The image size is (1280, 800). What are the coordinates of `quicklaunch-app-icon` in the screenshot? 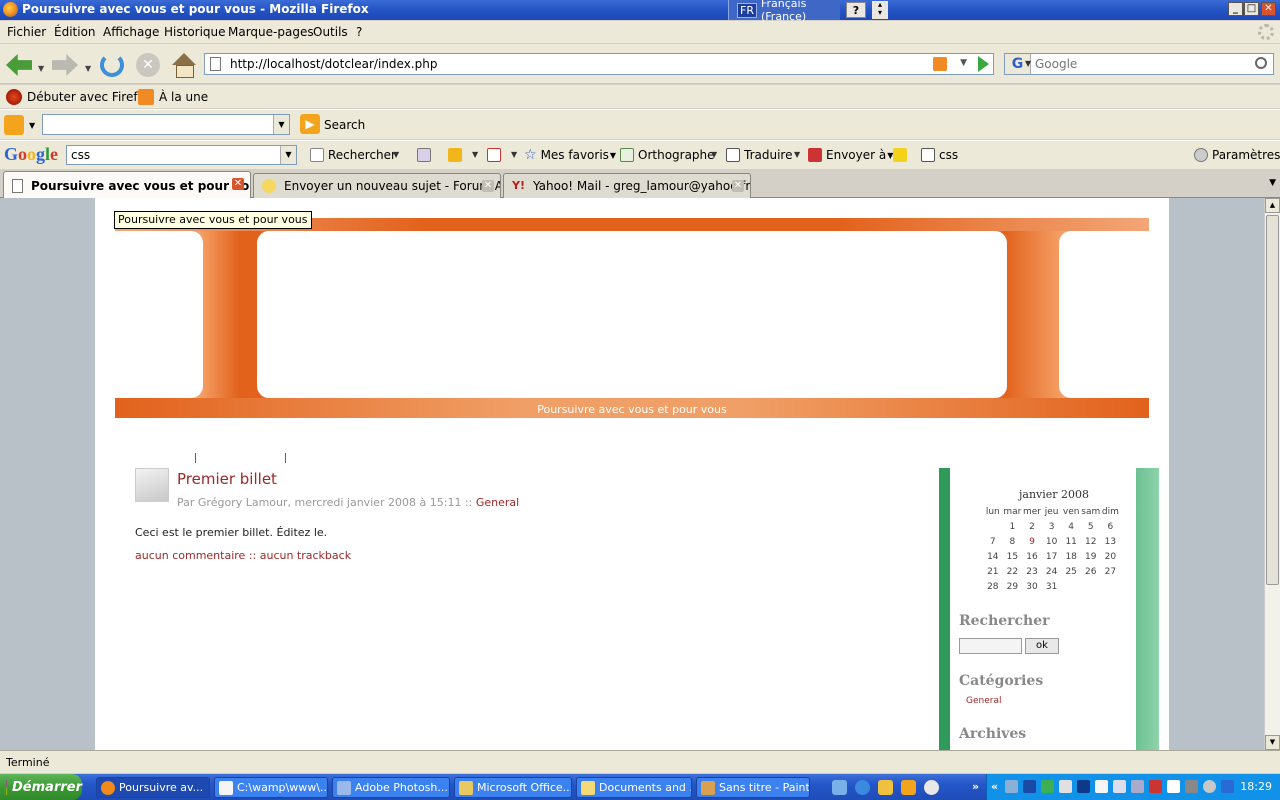 It's located at (885, 787).